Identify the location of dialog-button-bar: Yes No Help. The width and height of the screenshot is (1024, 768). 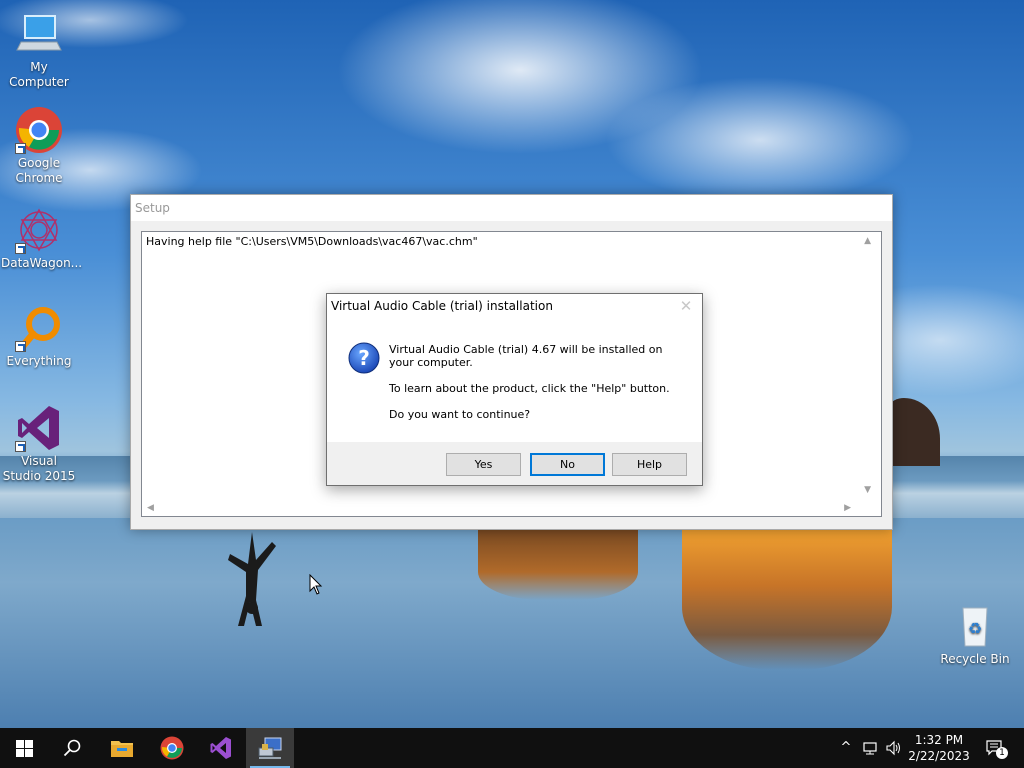
(514, 463).